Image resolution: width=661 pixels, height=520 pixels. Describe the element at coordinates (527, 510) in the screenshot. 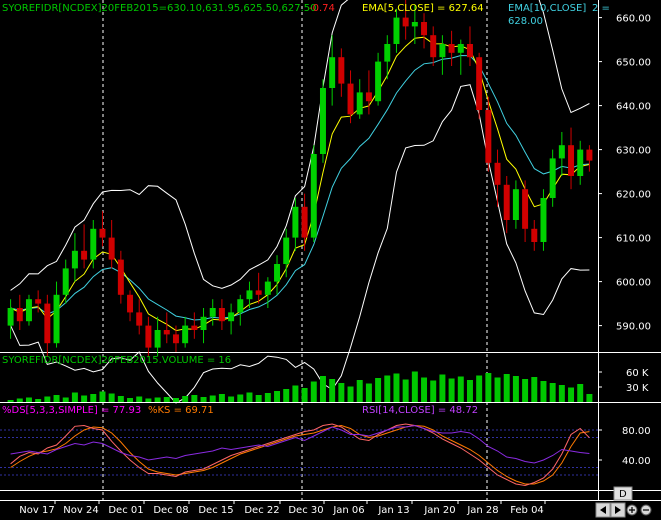

I see `date-tick-label: Feb 04` at that location.